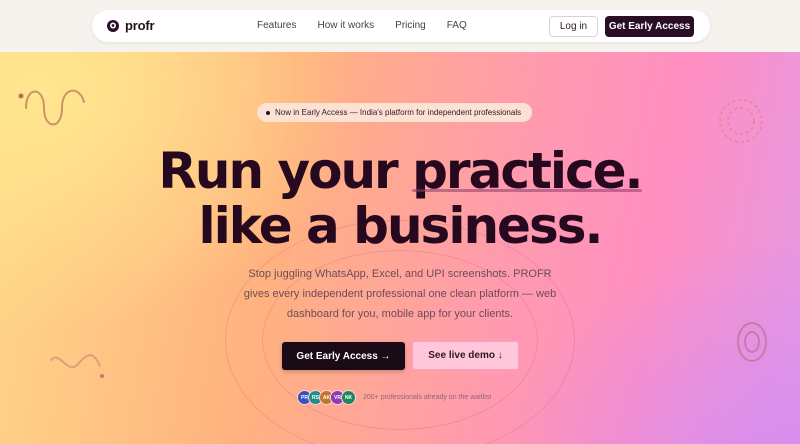 The height and width of the screenshot is (444, 800). What do you see at coordinates (51, 107) in the screenshot?
I see `squiggle-decor-icon` at bounding box center [51, 107].